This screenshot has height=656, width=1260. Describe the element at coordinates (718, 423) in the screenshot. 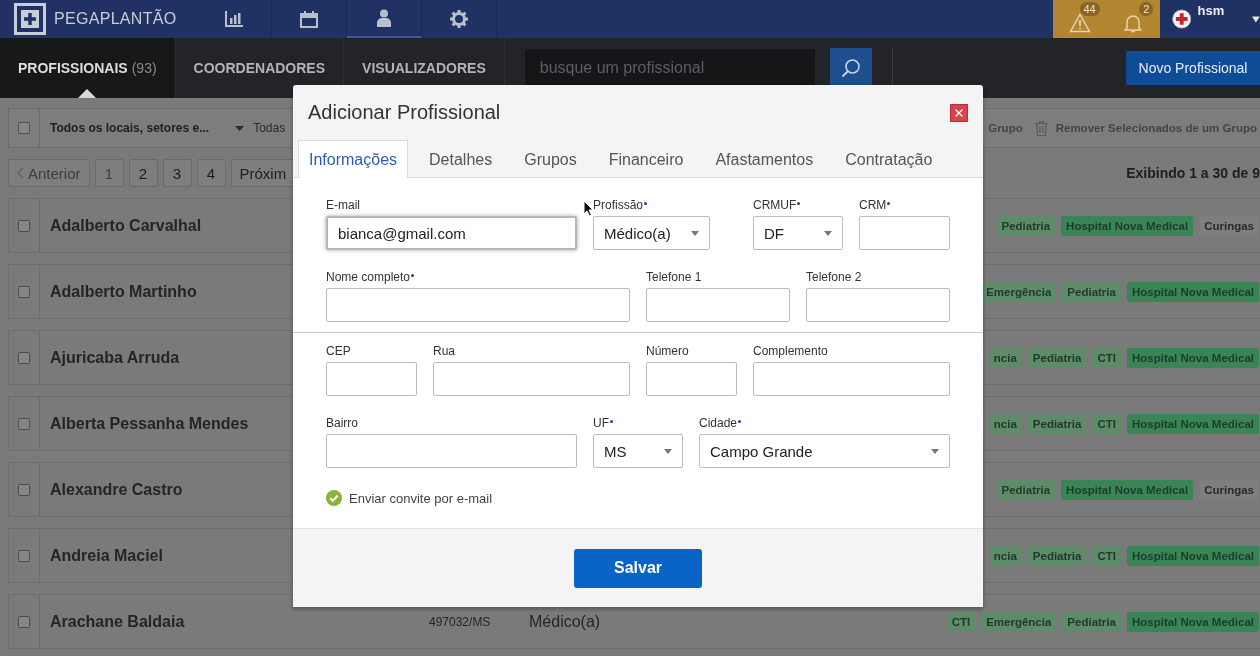

I see `field-label: Cidade` at that location.